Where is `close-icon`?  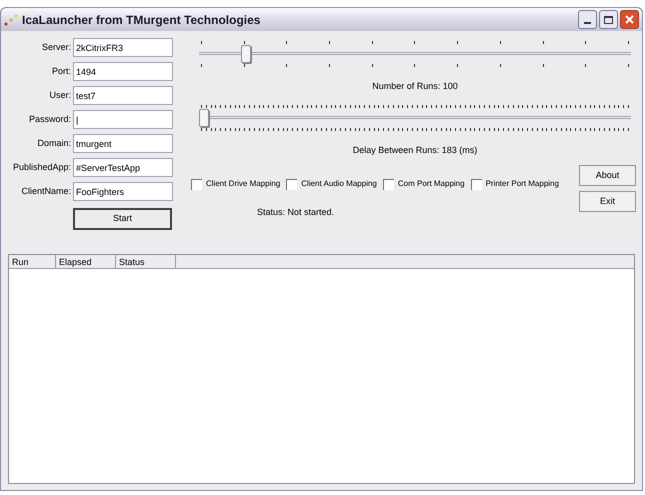 close-icon is located at coordinates (629, 19).